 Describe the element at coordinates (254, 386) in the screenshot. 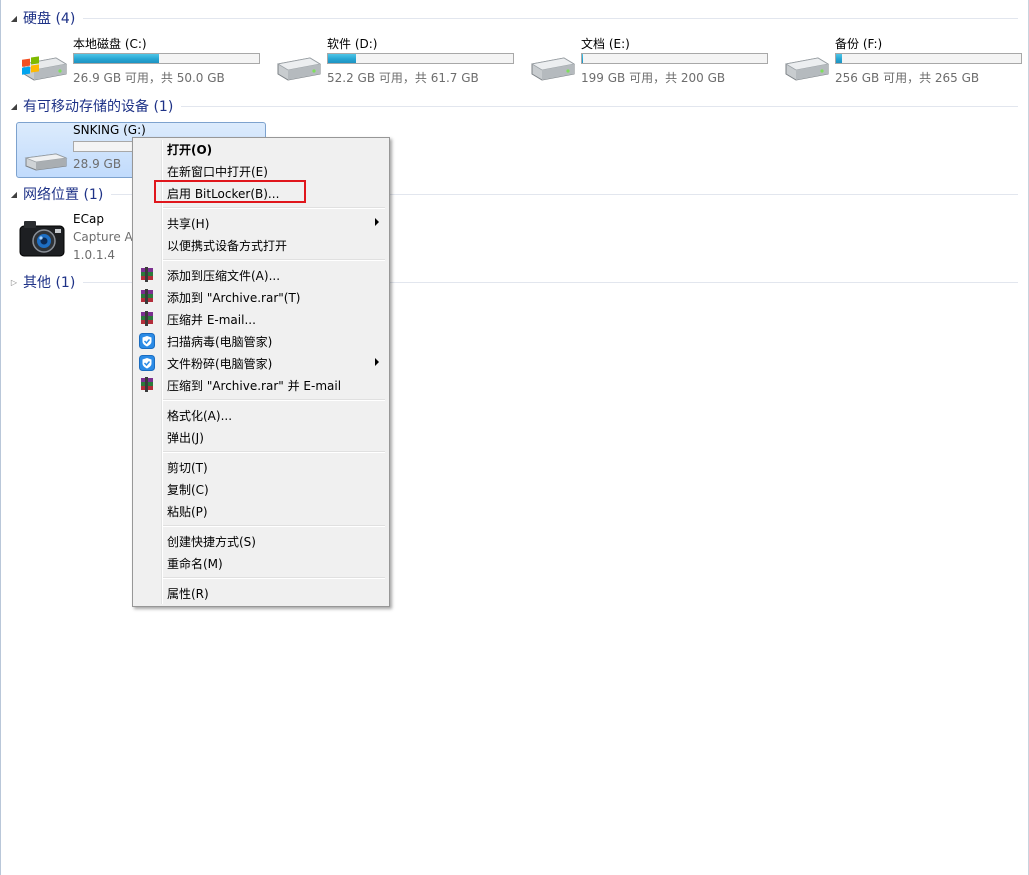

I see `menu-item-label: 压缩到 "Archive.rar" 并 E-mail` at that location.